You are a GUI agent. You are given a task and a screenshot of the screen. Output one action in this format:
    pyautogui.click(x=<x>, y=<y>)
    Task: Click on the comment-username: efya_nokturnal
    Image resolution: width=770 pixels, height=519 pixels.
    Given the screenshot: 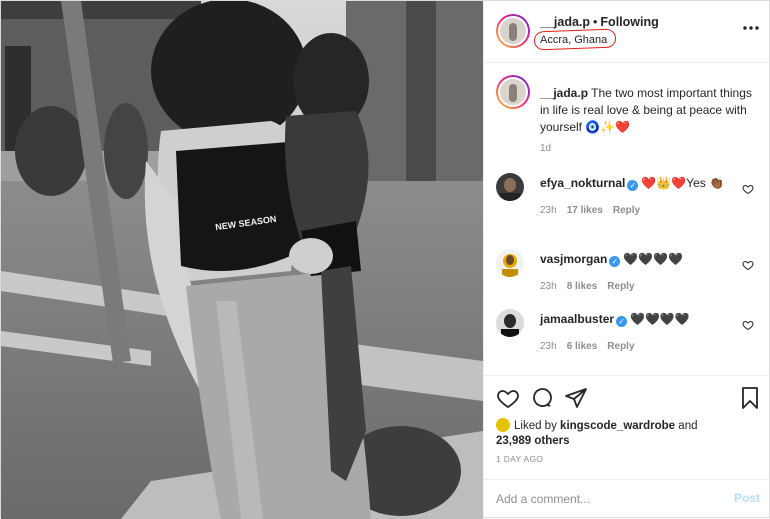 What is the action you would take?
    pyautogui.click(x=582, y=183)
    